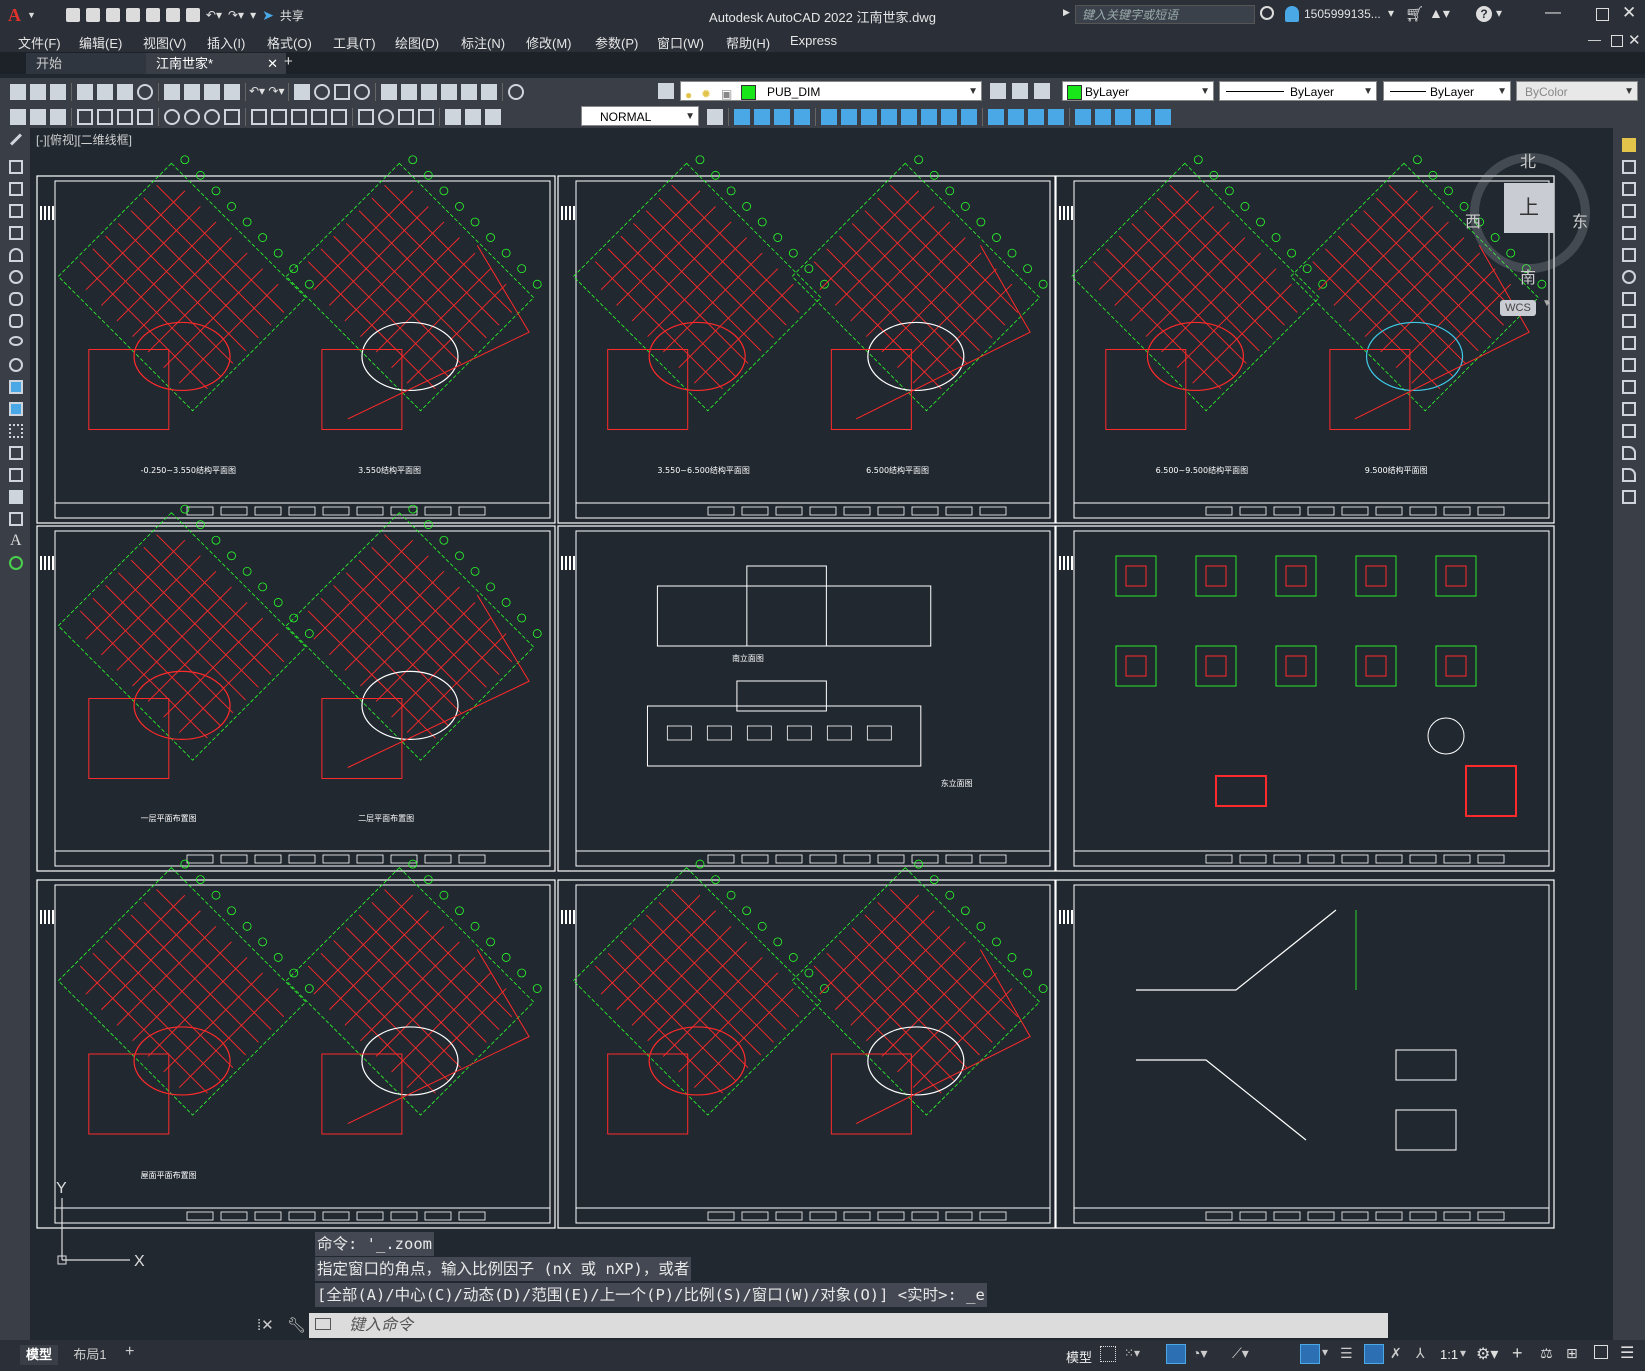  What do you see at coordinates (453, 117) in the screenshot?
I see `dim-edit-icon` at bounding box center [453, 117].